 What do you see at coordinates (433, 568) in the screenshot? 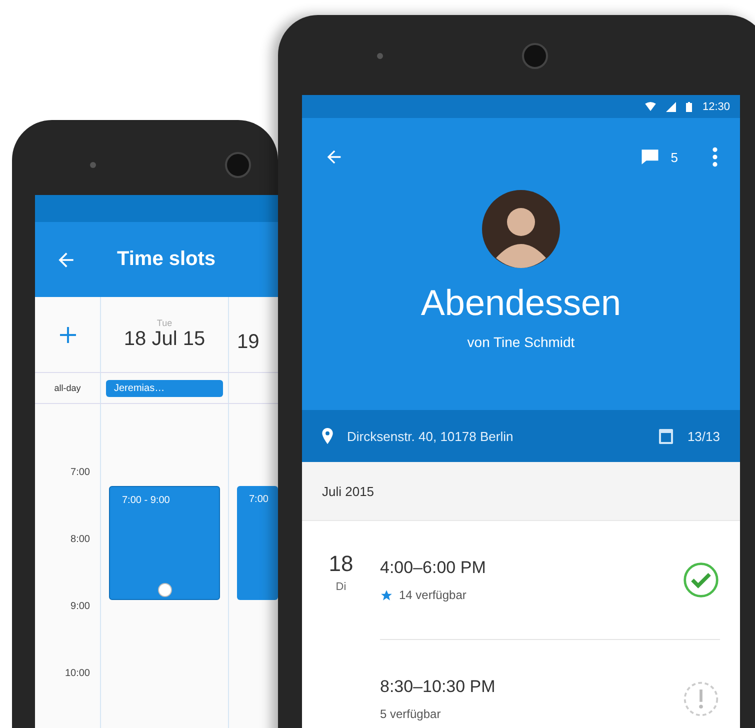
I see `slot-time: 4:00–6:00 PM` at bounding box center [433, 568].